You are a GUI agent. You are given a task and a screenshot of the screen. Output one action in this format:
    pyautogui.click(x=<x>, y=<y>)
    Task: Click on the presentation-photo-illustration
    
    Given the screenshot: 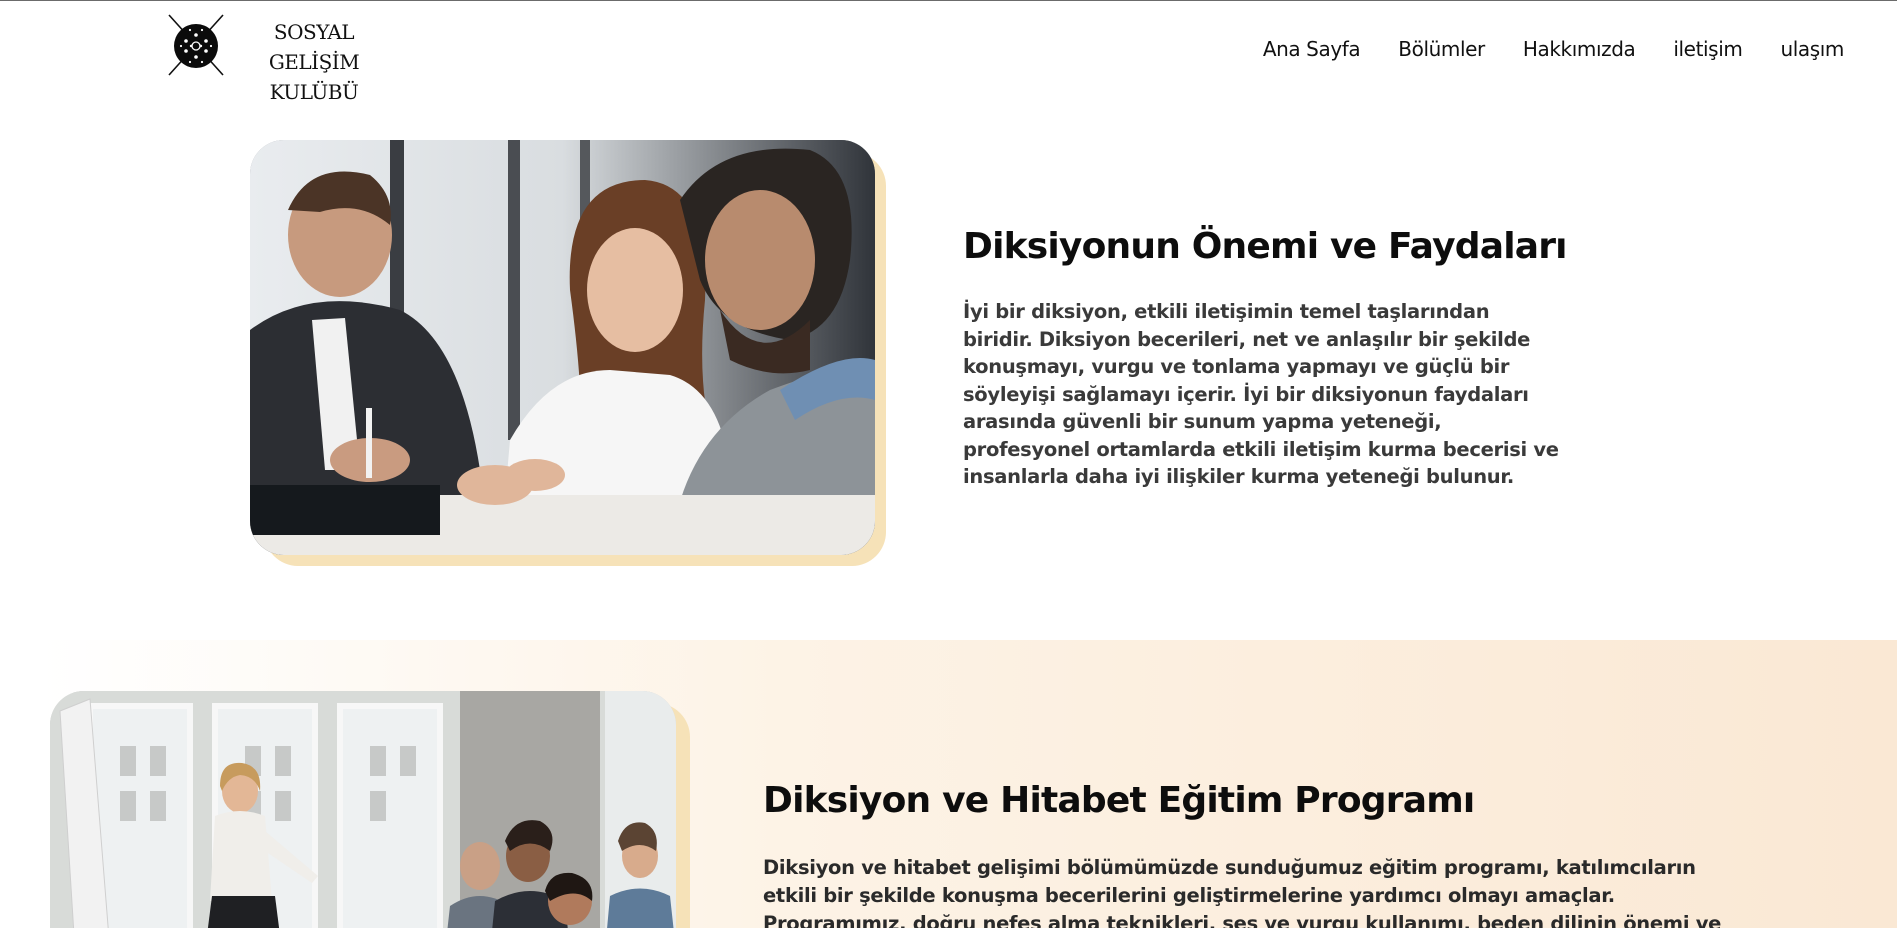 What is the action you would take?
    pyautogui.click(x=363, y=809)
    